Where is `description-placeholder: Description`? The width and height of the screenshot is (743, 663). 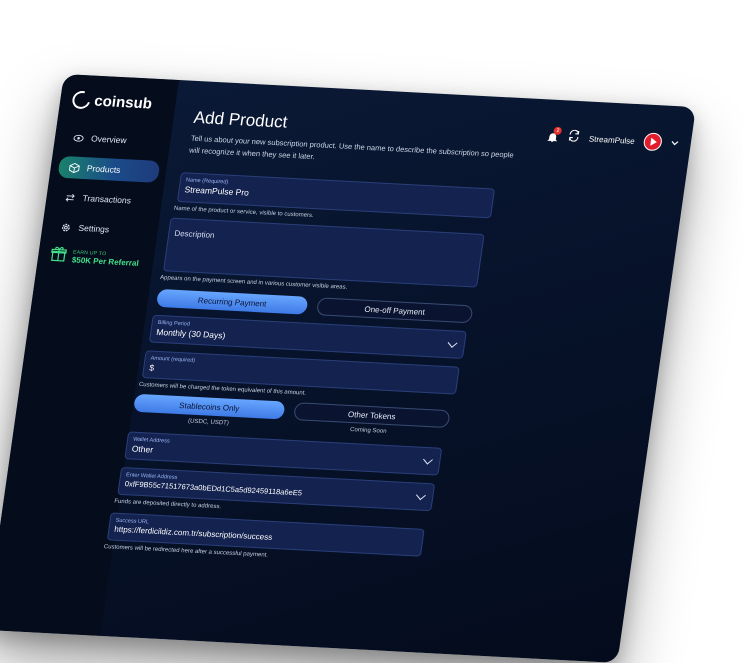 description-placeholder: Description is located at coordinates (194, 234).